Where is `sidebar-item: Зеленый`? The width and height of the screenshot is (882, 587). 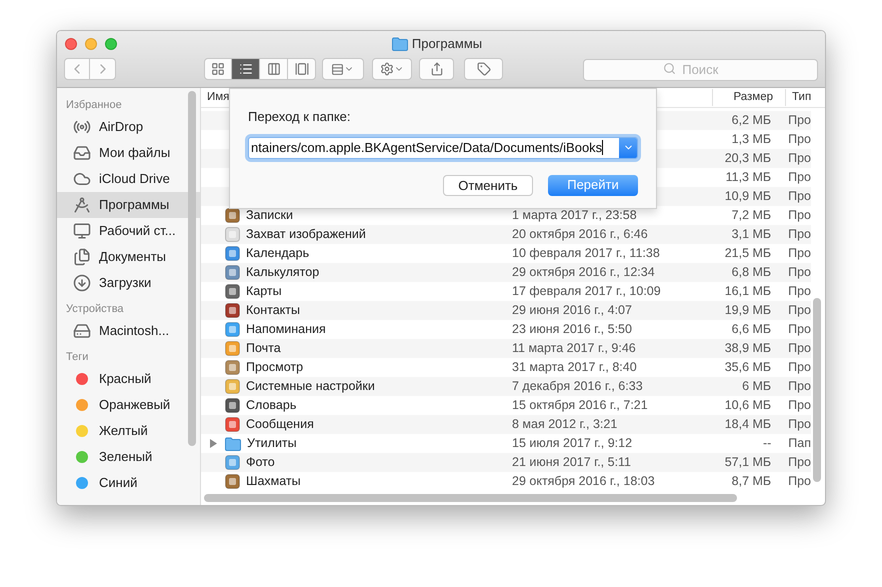
sidebar-item: Зеленый is located at coordinates (128, 457).